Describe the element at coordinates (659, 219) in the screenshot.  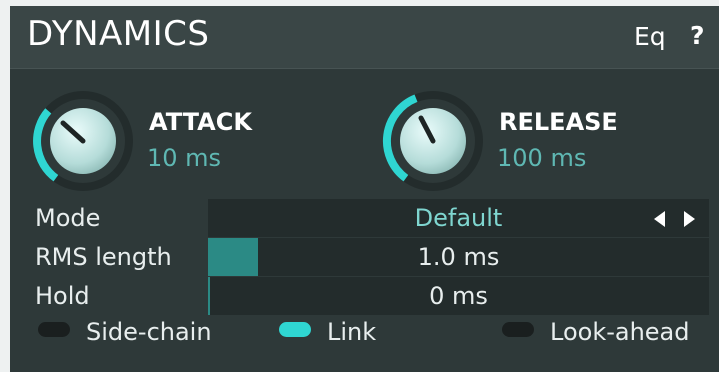
I see `mode-previous-icon` at that location.